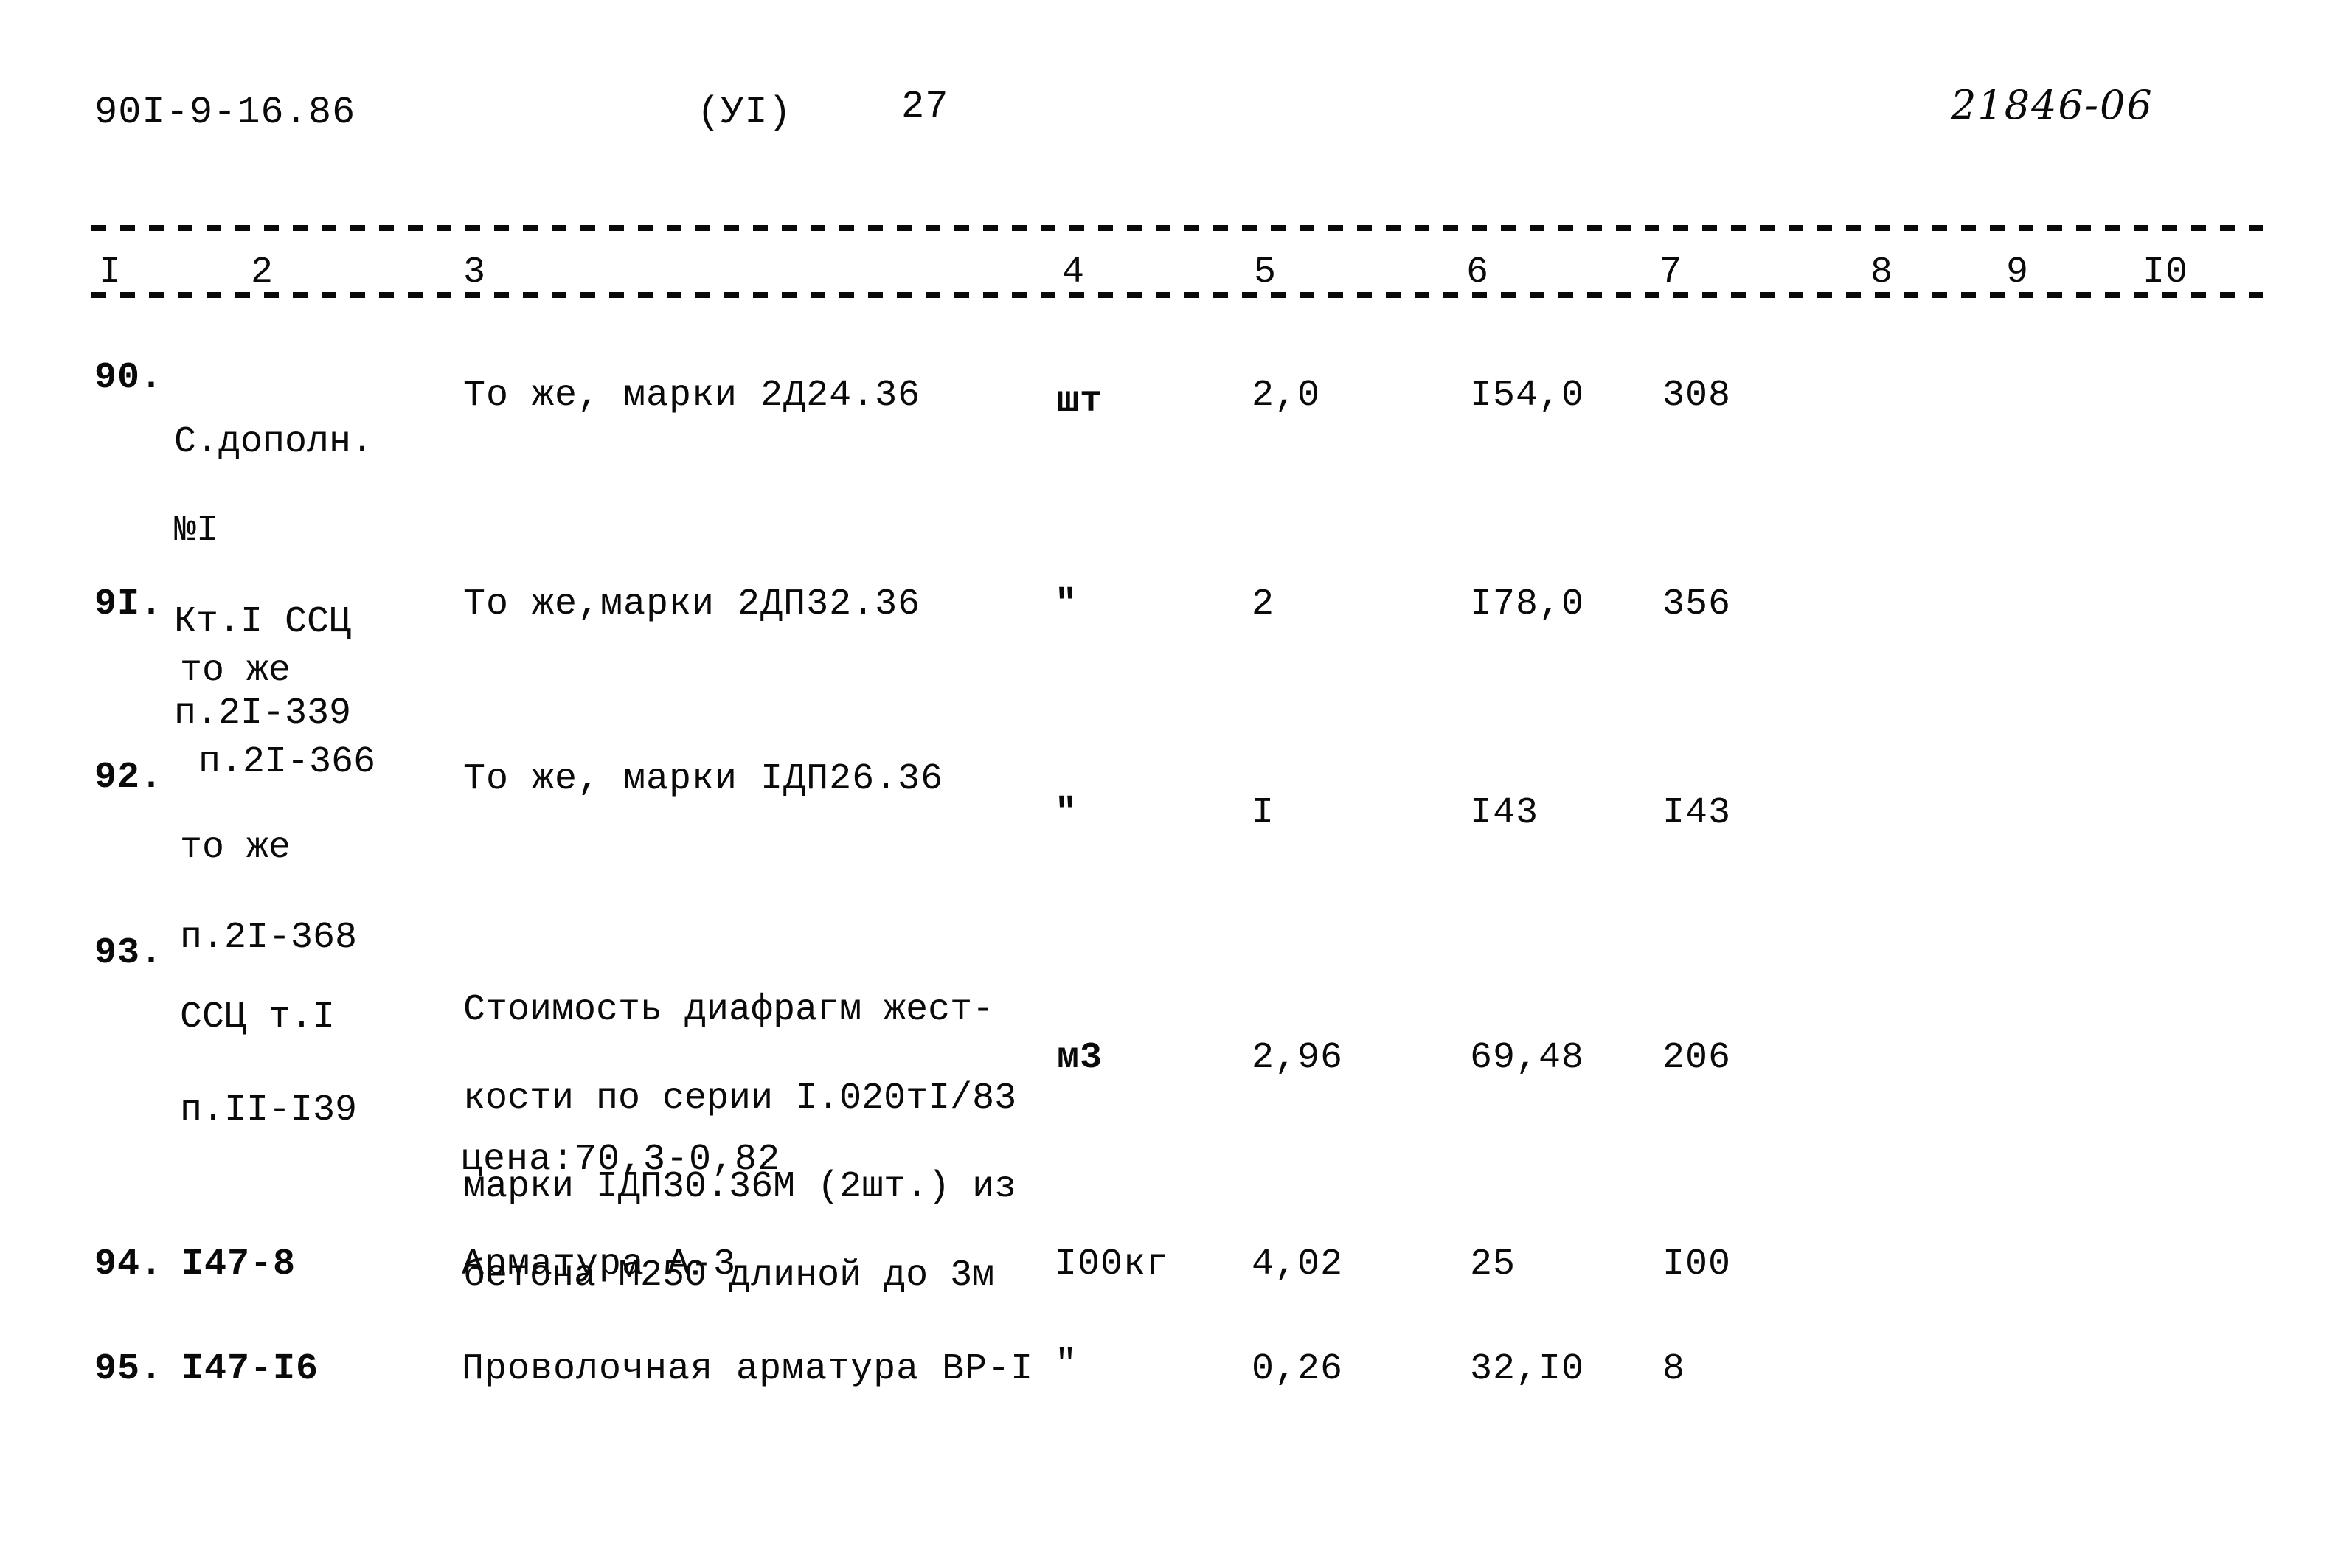  I want to click on row-unit-price: I78,0, so click(1527, 604).